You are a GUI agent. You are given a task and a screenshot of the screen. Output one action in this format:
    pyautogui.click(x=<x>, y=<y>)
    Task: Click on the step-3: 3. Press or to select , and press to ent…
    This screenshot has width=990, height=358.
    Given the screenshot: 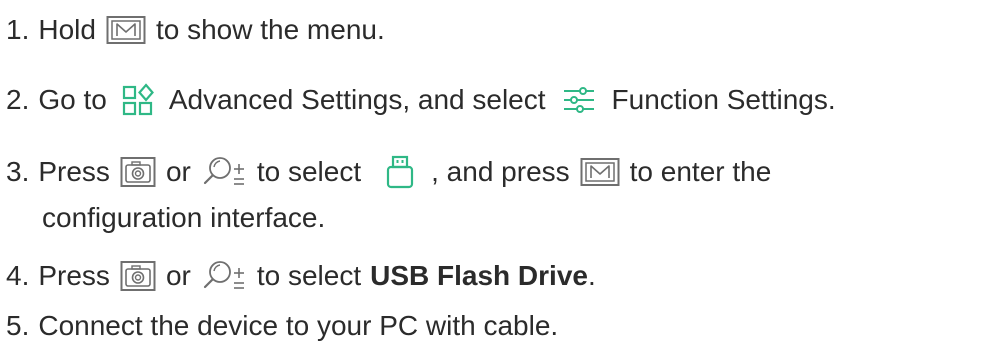 What is the action you would take?
    pyautogui.click(x=388, y=172)
    